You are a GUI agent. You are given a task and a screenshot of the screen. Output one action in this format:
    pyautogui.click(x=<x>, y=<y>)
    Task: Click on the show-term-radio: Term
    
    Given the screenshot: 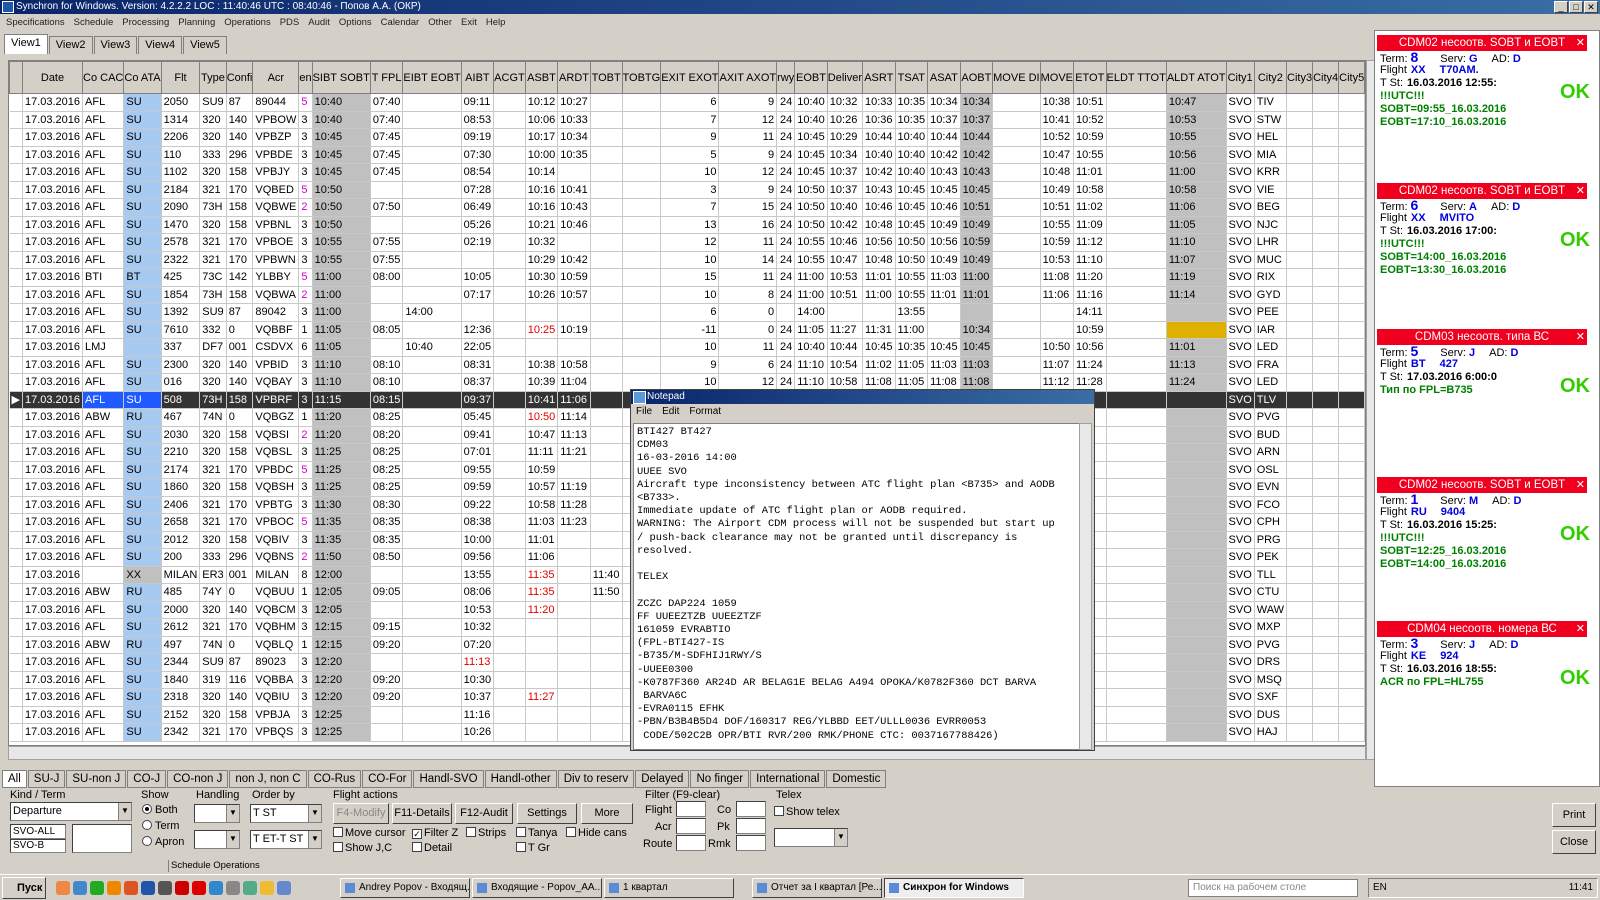 What is the action you would take?
    pyautogui.click(x=160, y=826)
    